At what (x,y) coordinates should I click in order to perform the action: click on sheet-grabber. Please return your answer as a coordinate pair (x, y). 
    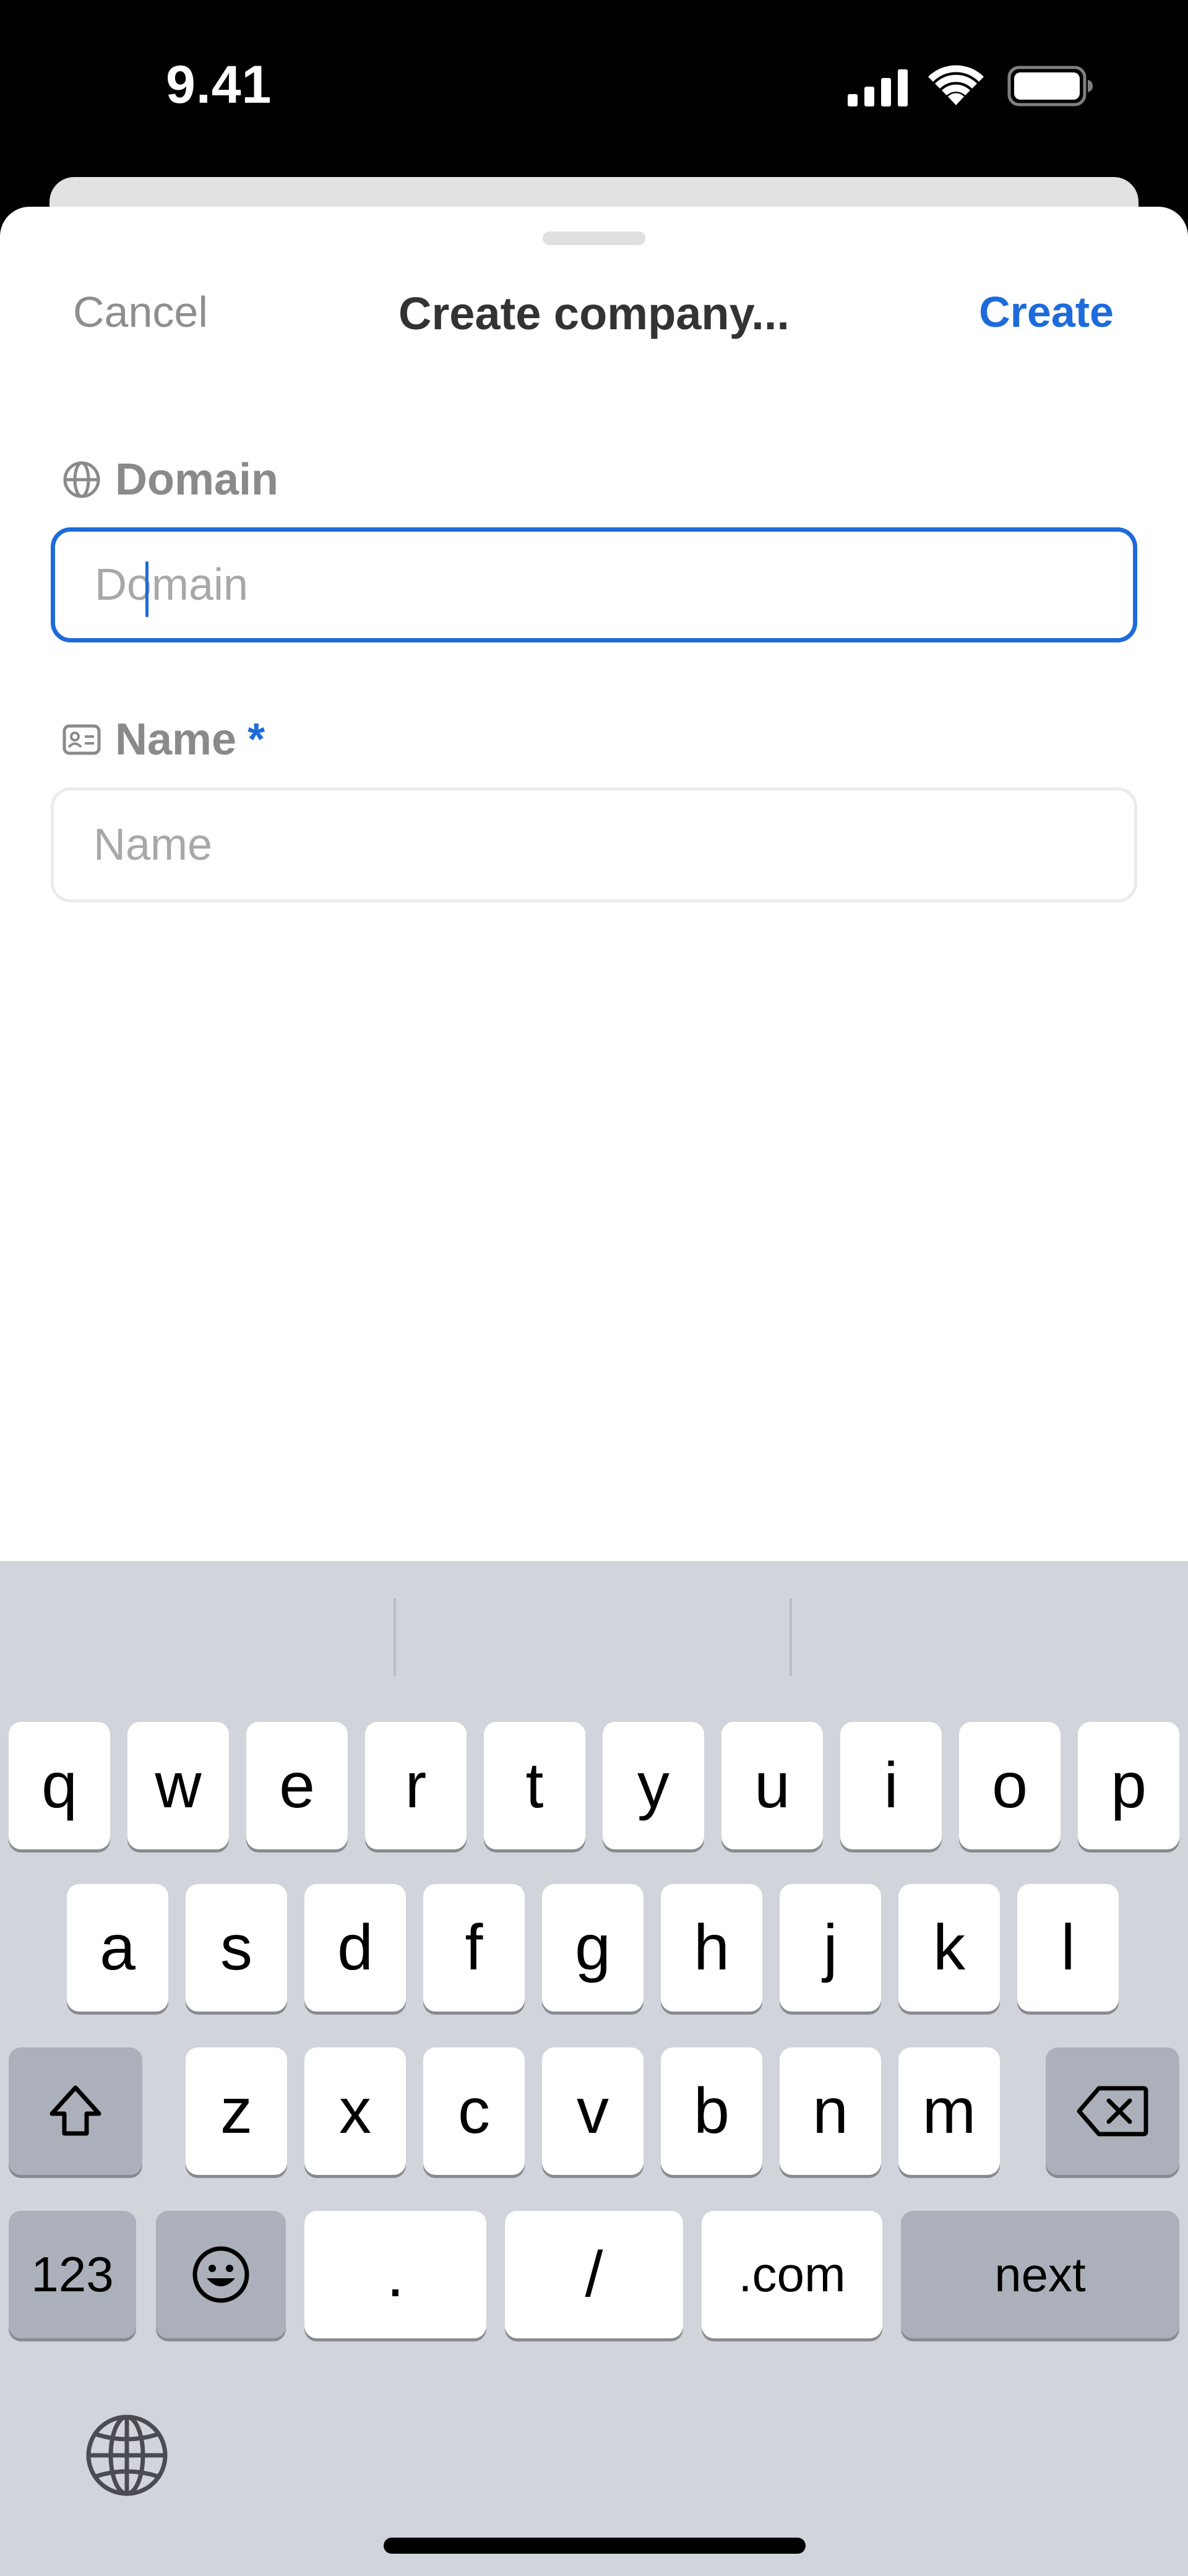
    Looking at the image, I should click on (594, 238).